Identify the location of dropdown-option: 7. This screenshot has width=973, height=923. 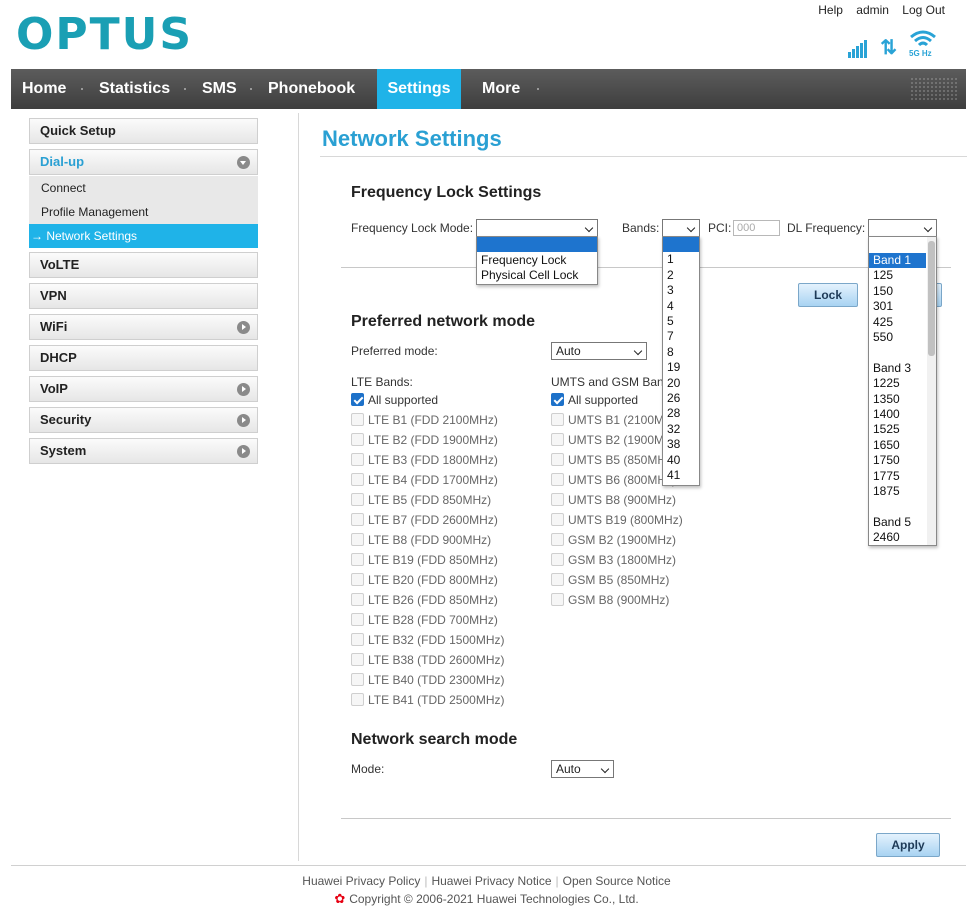
(681, 336).